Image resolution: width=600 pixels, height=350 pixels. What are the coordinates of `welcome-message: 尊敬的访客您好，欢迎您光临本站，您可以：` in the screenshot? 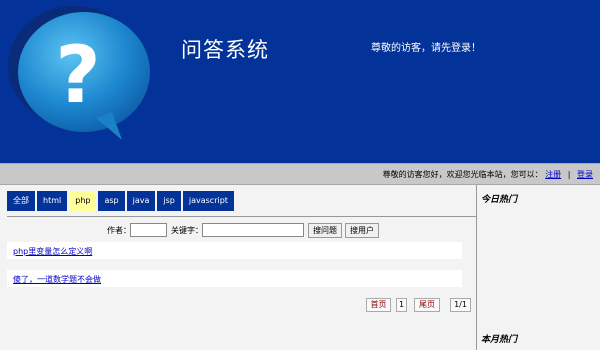 It's located at (462, 174).